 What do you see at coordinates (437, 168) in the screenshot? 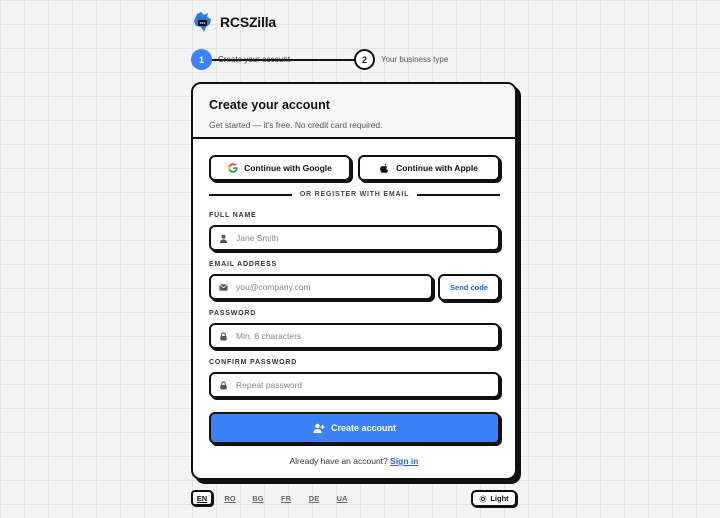
I see `apple-button-label: Continue with Apple` at bounding box center [437, 168].